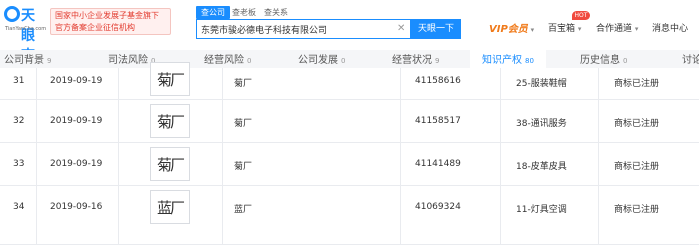 This screenshot has height=246, width=699. I want to click on search-tab-relation: 查关系, so click(276, 12).